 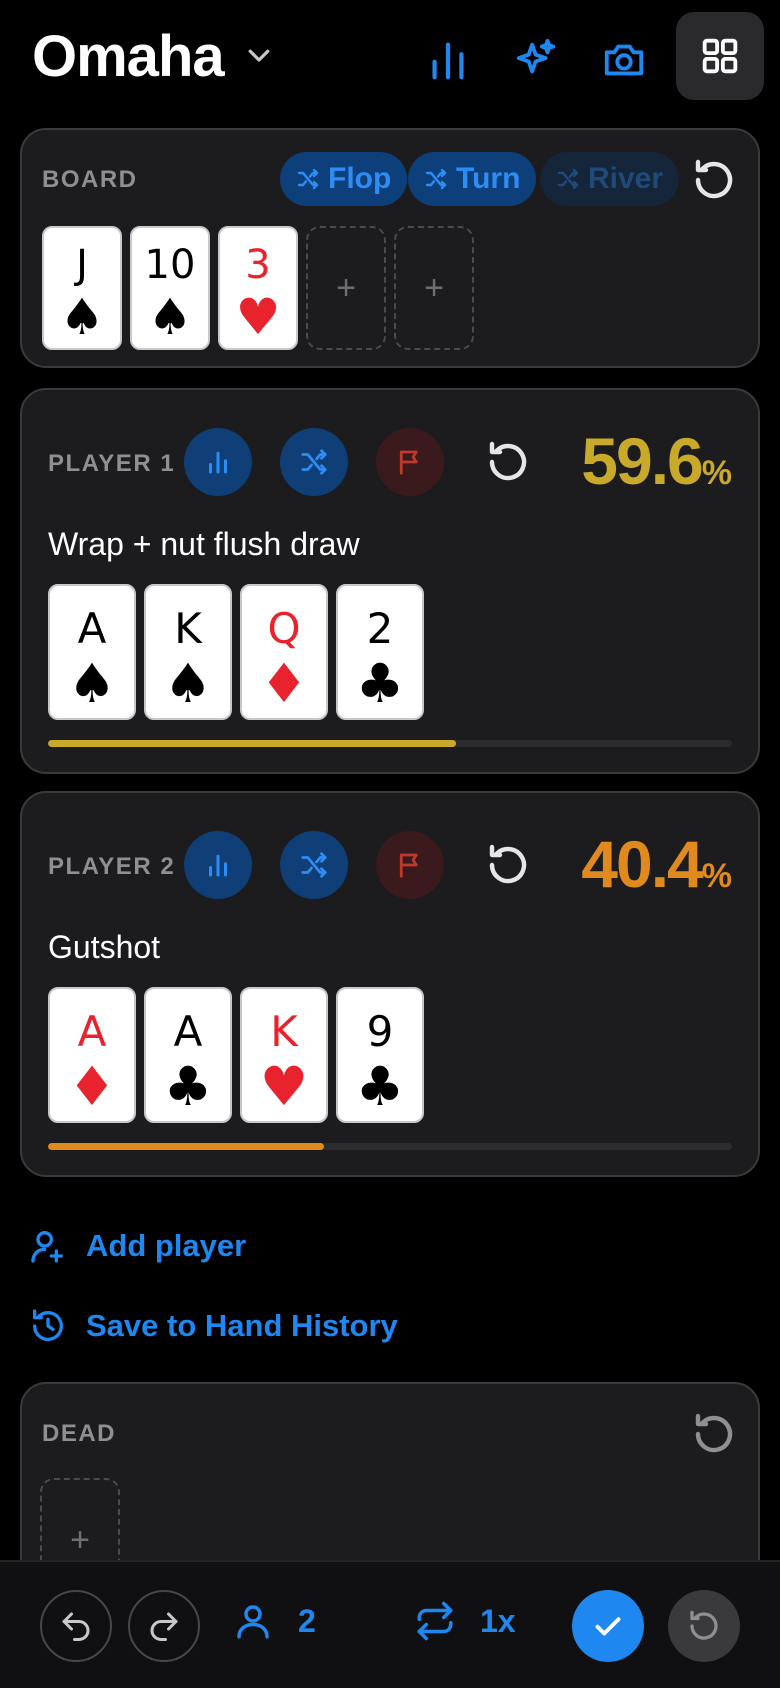 I want to click on flop-label: Flop, so click(x=360, y=178).